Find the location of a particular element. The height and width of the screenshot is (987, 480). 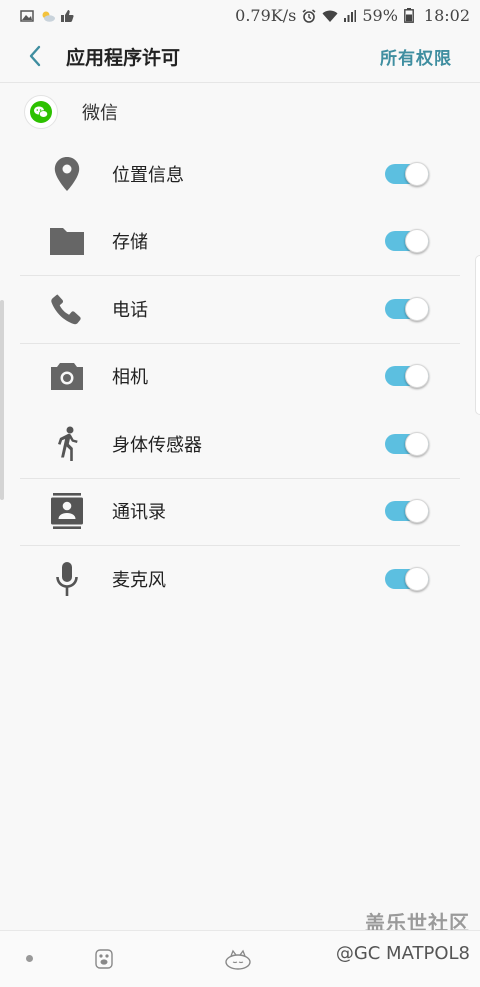

wechat-icon is located at coordinates (41, 112).